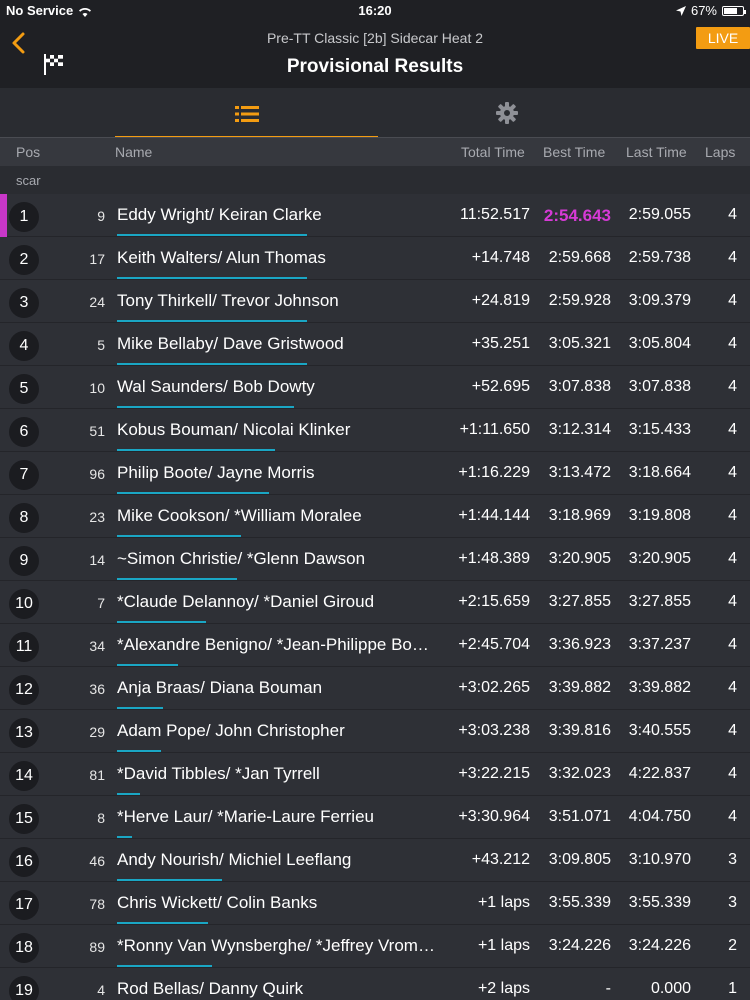  Describe the element at coordinates (218, 773) in the screenshot. I see `rider-names: *David Tibbles/ *Jan Tyrrell` at that location.